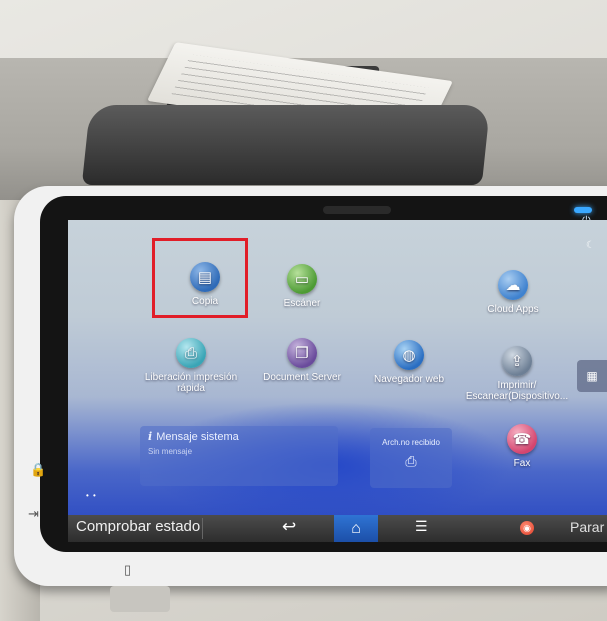 The height and width of the screenshot is (621, 607). Describe the element at coordinates (421, 526) in the screenshot. I see `menu-icon: ☰` at that location.